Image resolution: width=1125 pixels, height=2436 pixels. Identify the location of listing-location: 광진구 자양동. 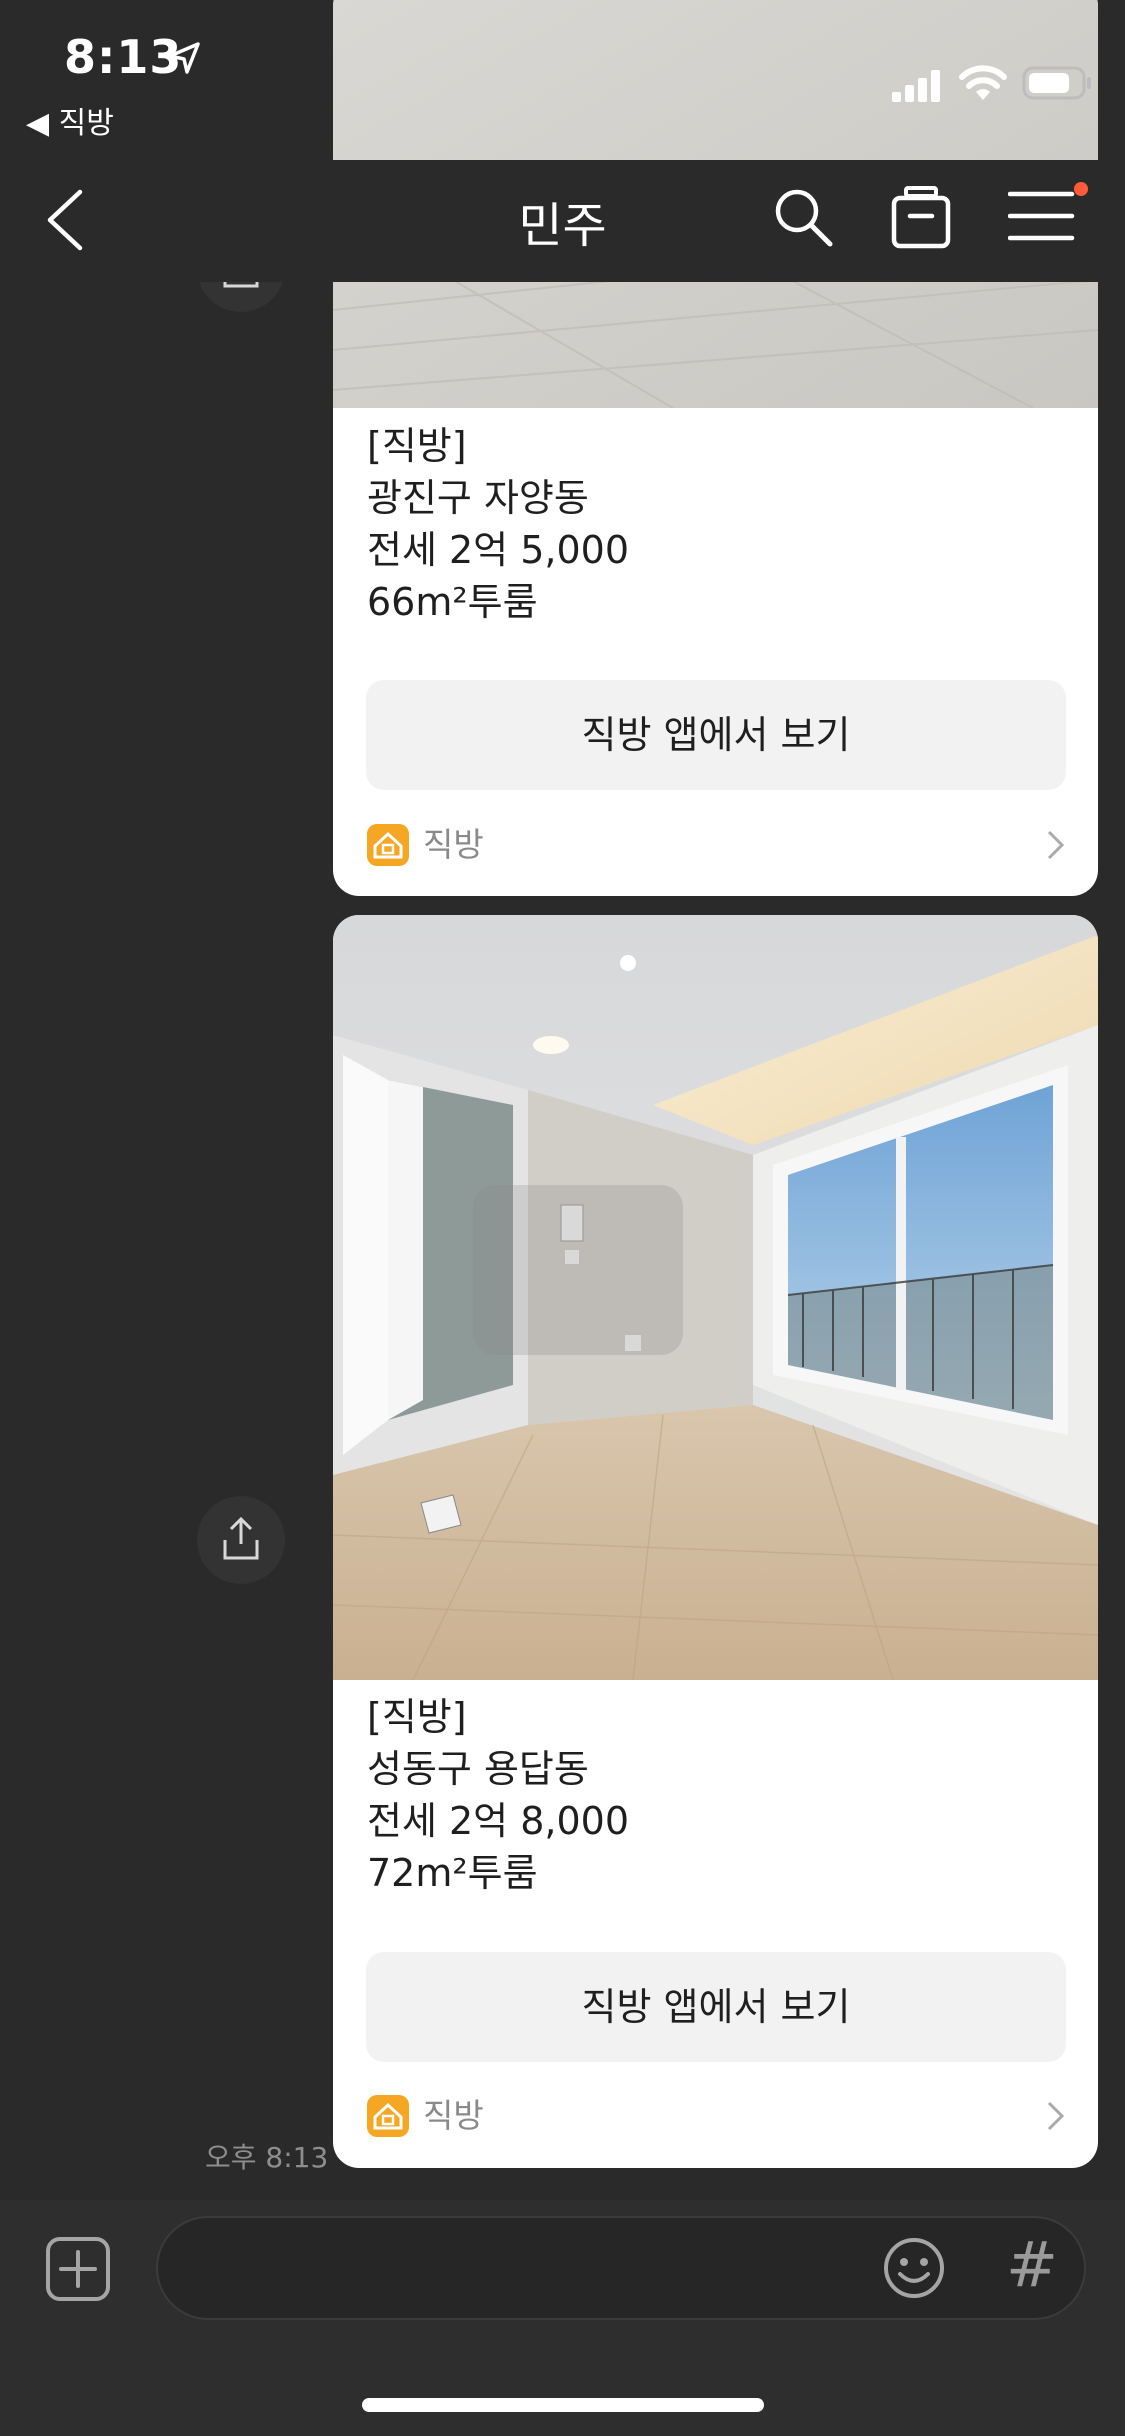
(478, 498).